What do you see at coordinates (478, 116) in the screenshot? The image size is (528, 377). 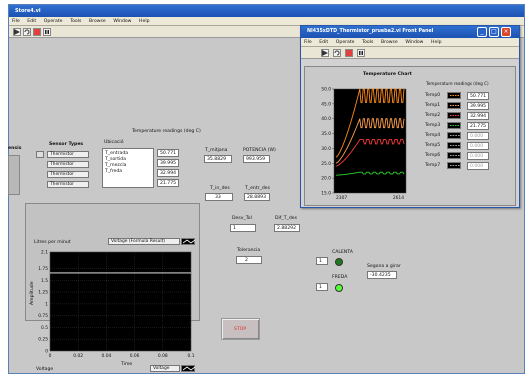 I see `legend-value: 32.994` at bounding box center [478, 116].